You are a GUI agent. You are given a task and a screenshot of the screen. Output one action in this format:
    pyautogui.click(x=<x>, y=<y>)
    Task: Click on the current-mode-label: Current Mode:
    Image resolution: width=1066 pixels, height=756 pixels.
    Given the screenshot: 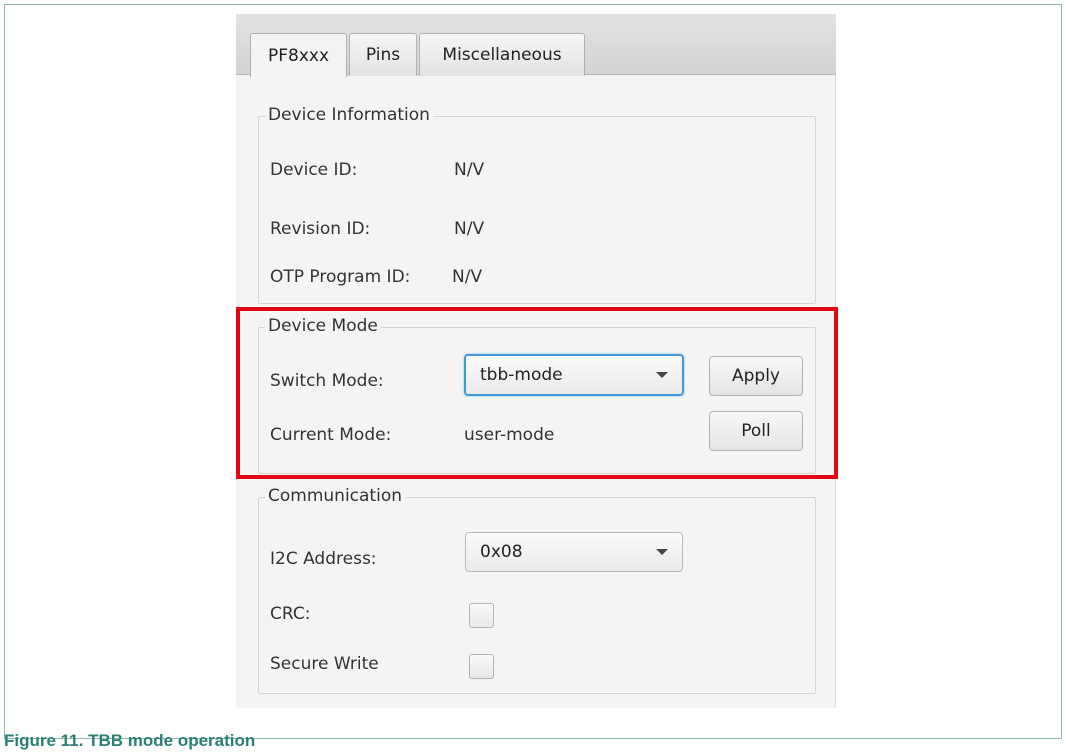 What is the action you would take?
    pyautogui.click(x=331, y=435)
    